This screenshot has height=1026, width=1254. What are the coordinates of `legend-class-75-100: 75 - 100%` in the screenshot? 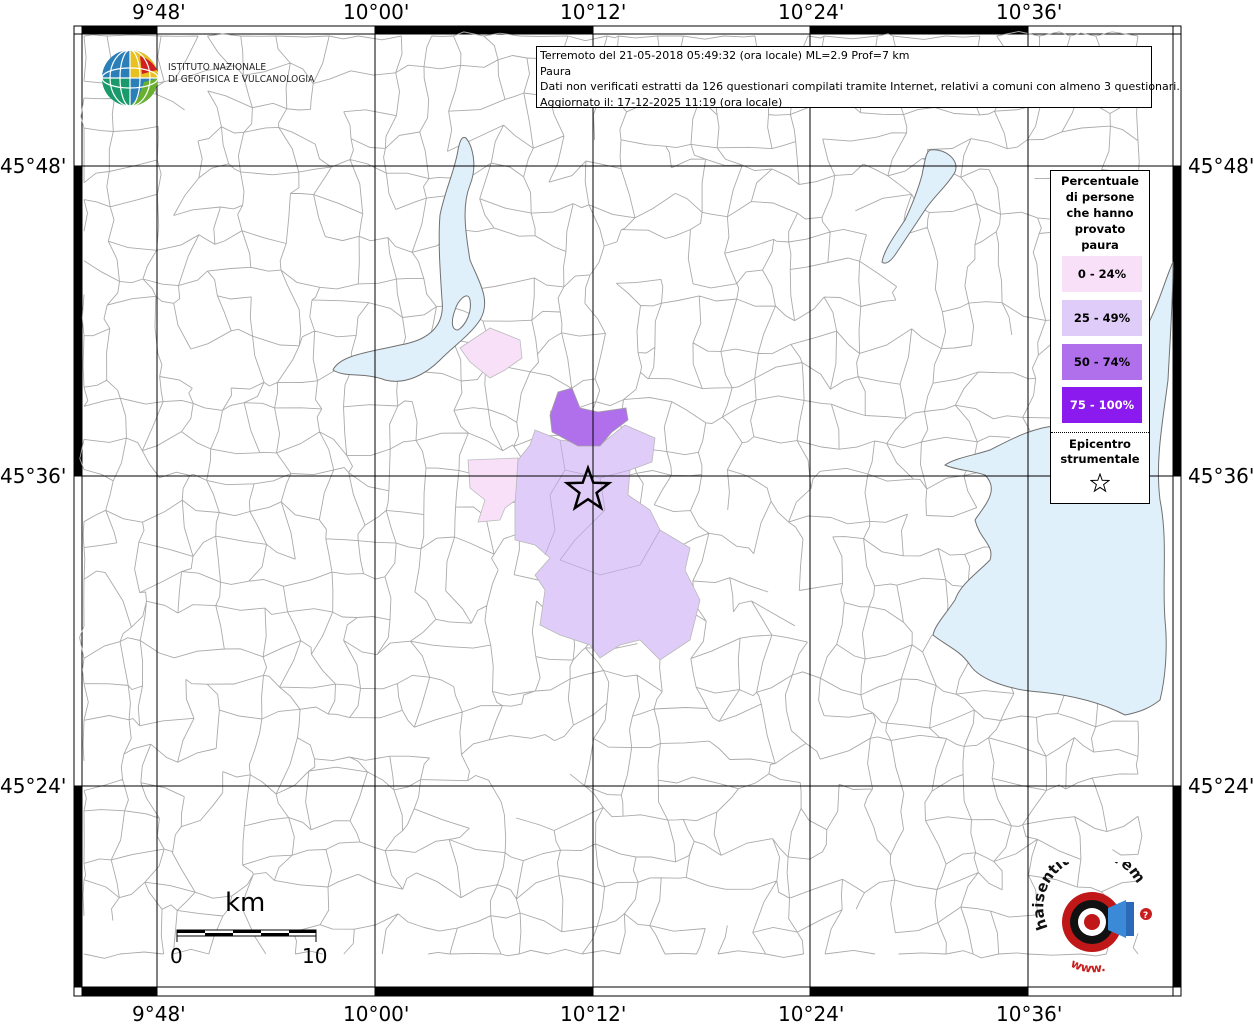 It's located at (1102, 405).